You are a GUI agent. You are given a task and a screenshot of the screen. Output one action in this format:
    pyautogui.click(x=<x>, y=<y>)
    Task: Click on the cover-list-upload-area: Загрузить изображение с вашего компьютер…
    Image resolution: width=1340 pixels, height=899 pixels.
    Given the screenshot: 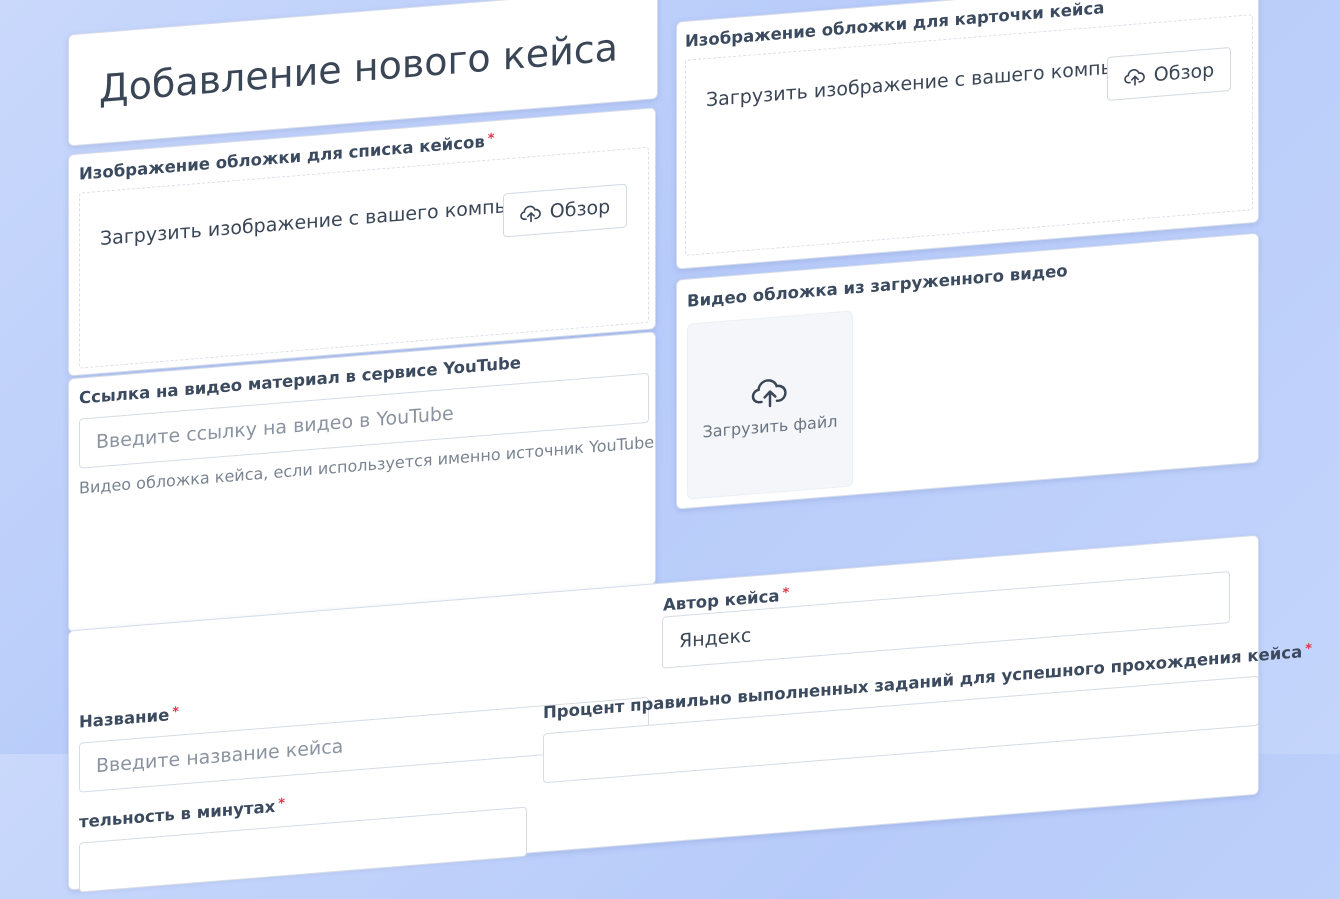 What is the action you would take?
    pyautogui.click(x=364, y=257)
    